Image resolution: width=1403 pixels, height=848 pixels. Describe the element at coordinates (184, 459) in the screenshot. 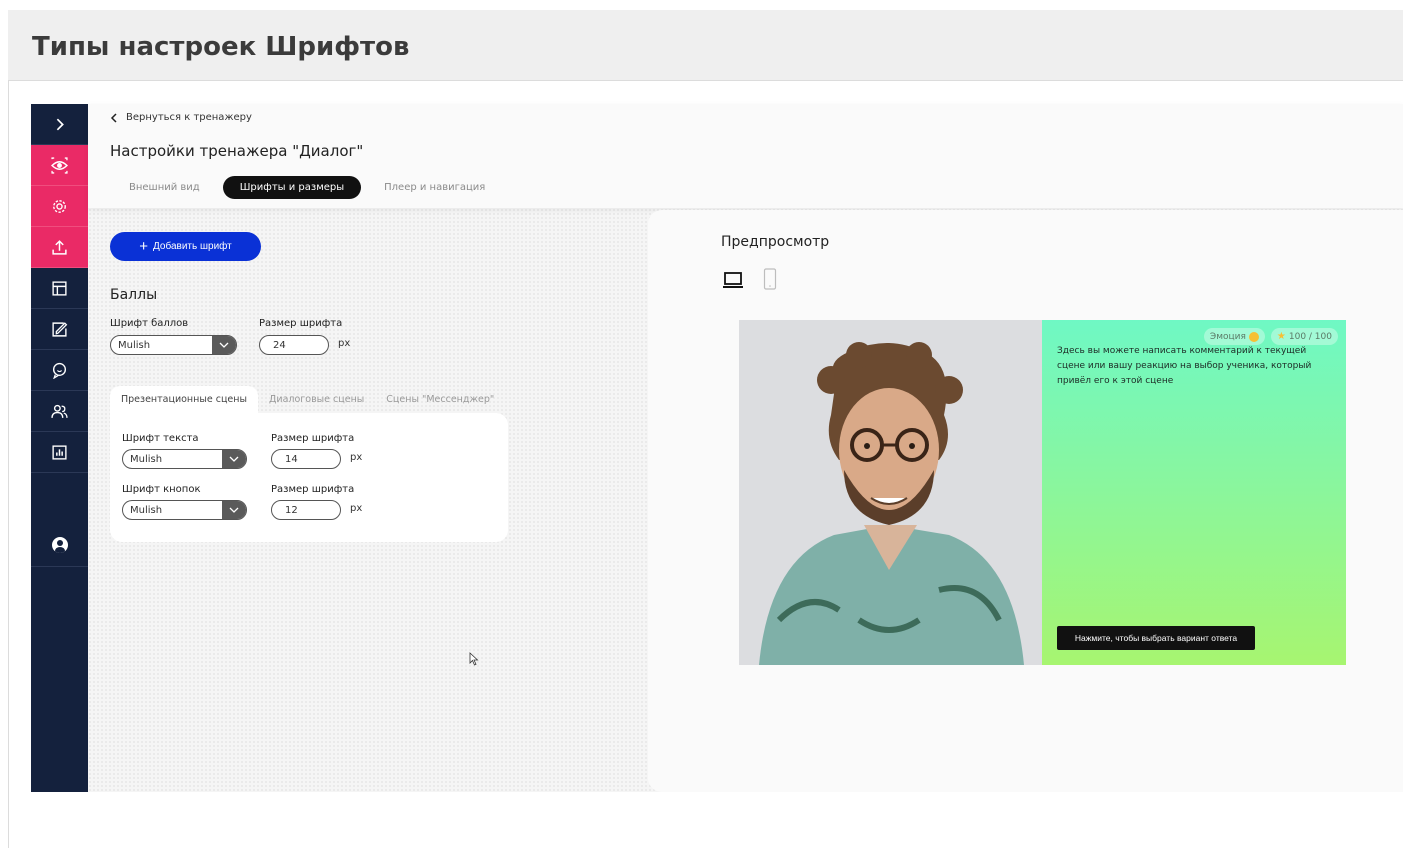

I see `text-font-select: Mulish` at that location.